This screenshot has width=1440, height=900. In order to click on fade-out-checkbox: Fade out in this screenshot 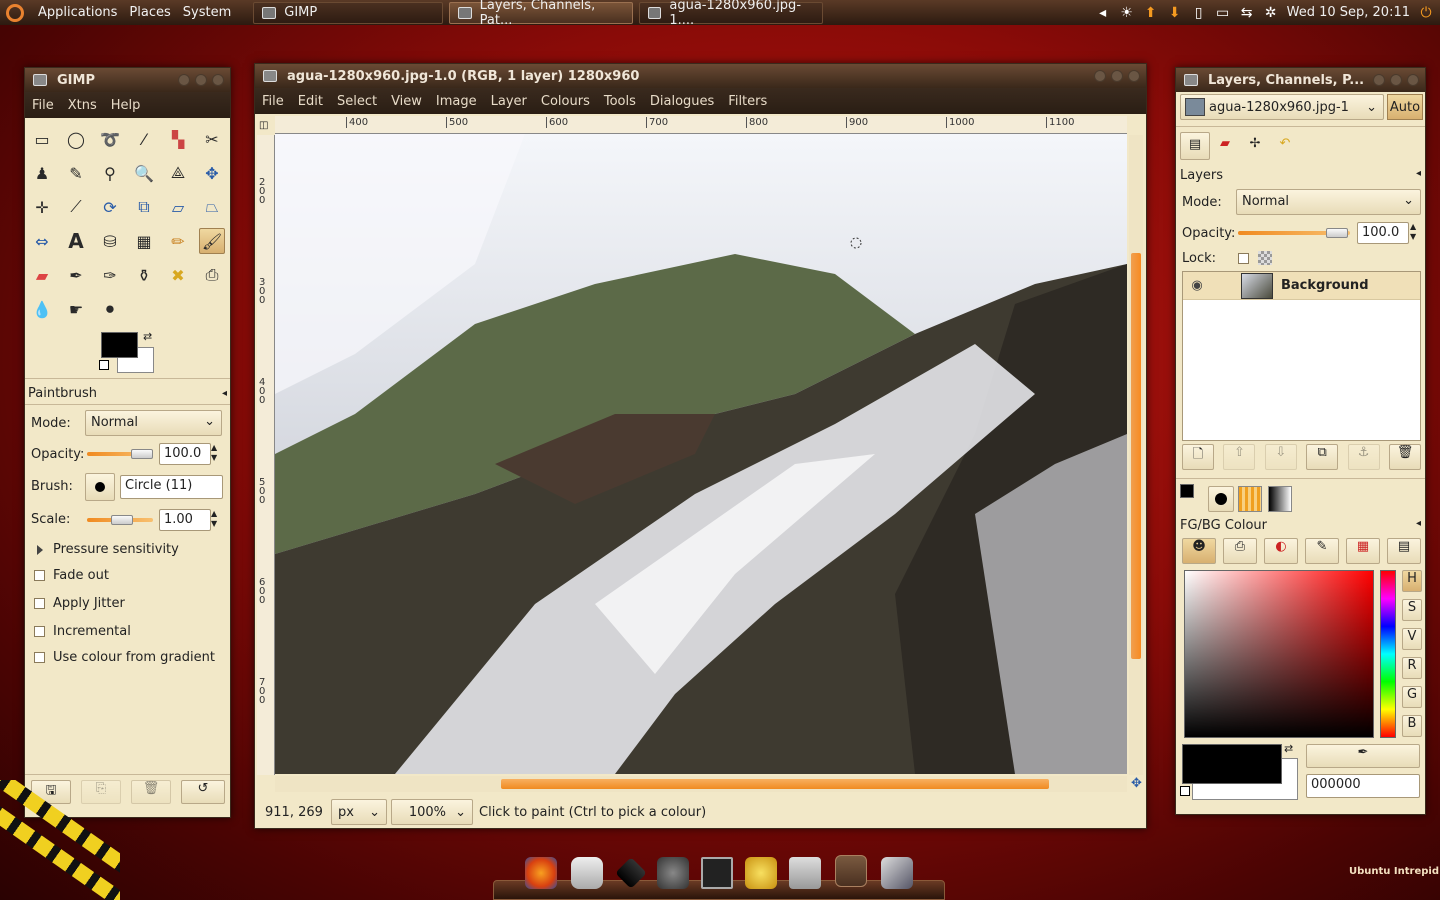, I will do `click(71, 575)`.